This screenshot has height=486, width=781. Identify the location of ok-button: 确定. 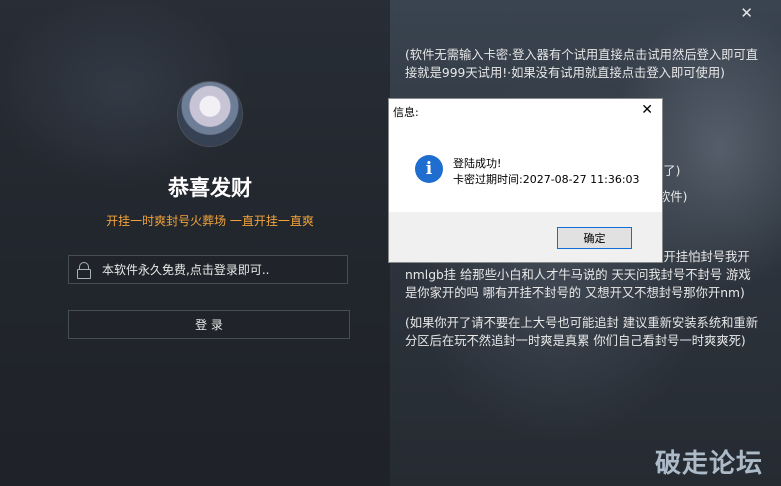
(594, 238).